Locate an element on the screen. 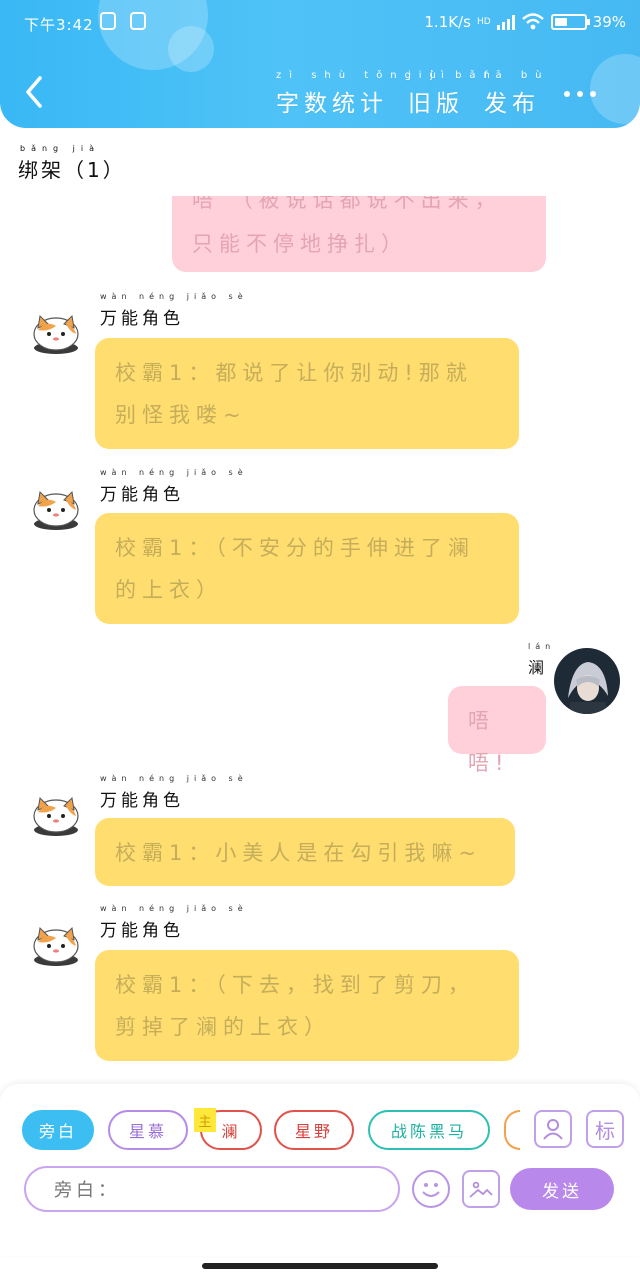 Image resolution: width=640 pixels, height=1280 pixels. tag-button: 标 is located at coordinates (605, 1129).